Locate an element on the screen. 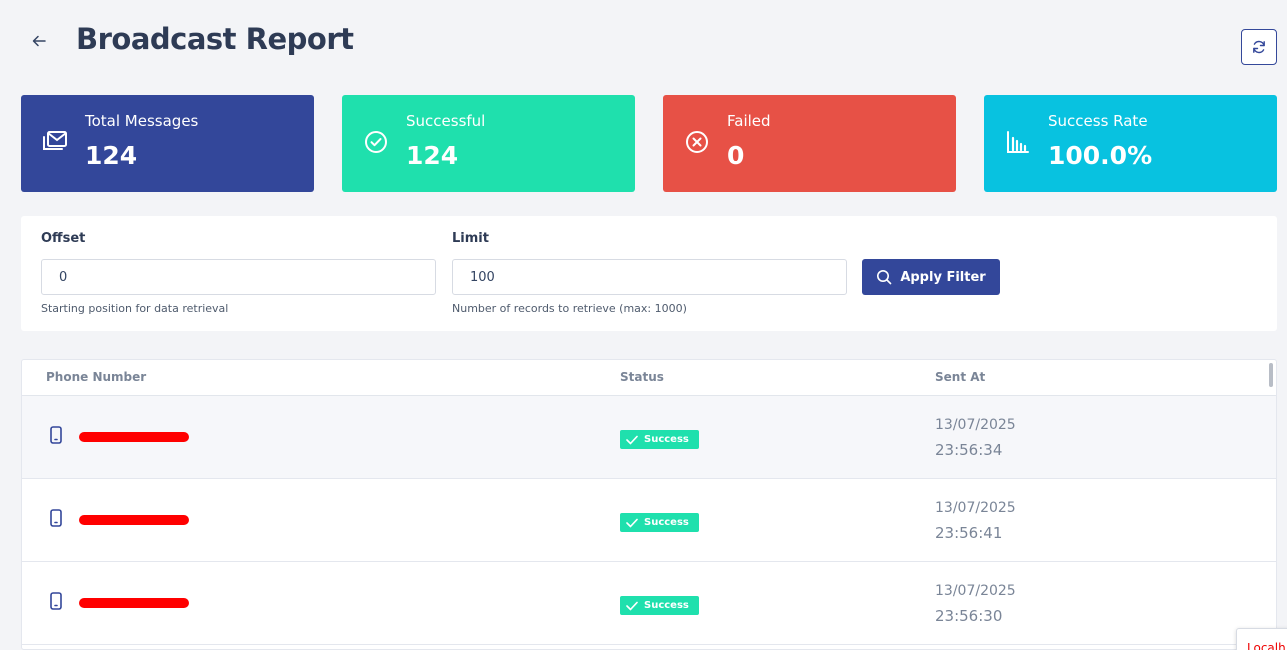 Image resolution: width=1287 pixels, height=650 pixels. table-row: Success 13/07/2025 23:56:30 is located at coordinates (649, 603).